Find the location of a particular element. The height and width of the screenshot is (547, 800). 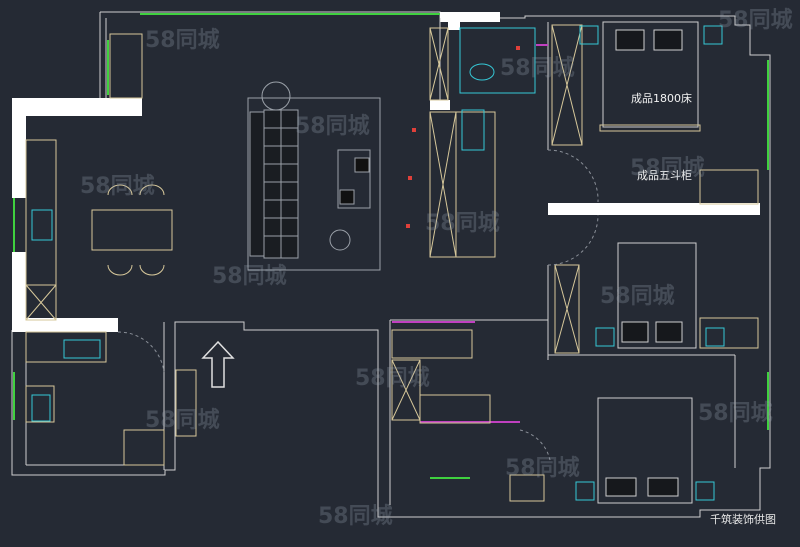

entry-arrow-icon is located at coordinates (218, 364).